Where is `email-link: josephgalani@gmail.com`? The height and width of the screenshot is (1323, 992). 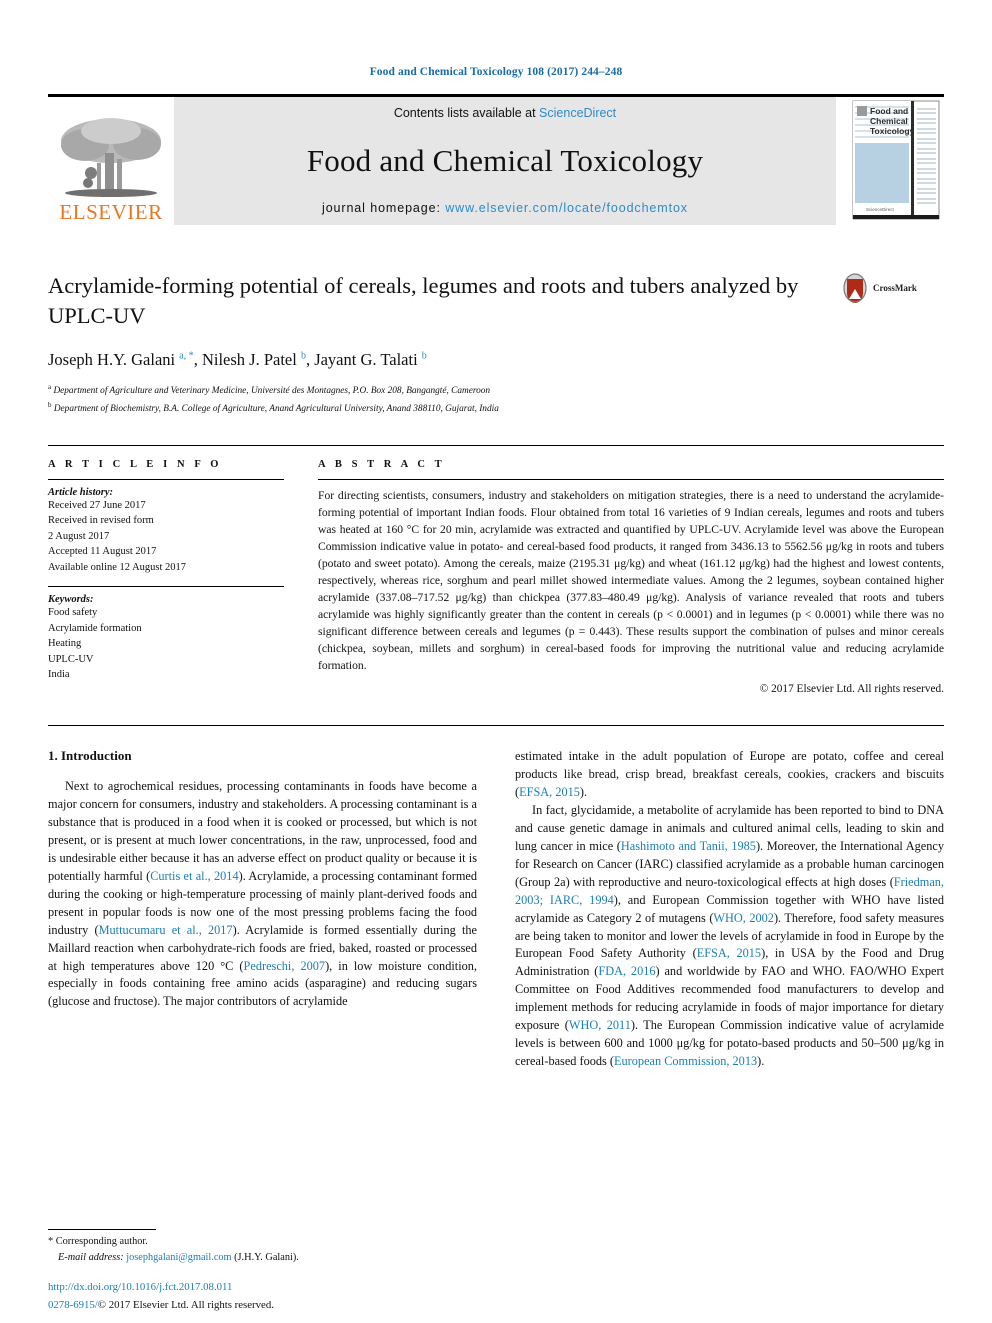 email-link: josephgalani@gmail.com is located at coordinates (178, 1257).